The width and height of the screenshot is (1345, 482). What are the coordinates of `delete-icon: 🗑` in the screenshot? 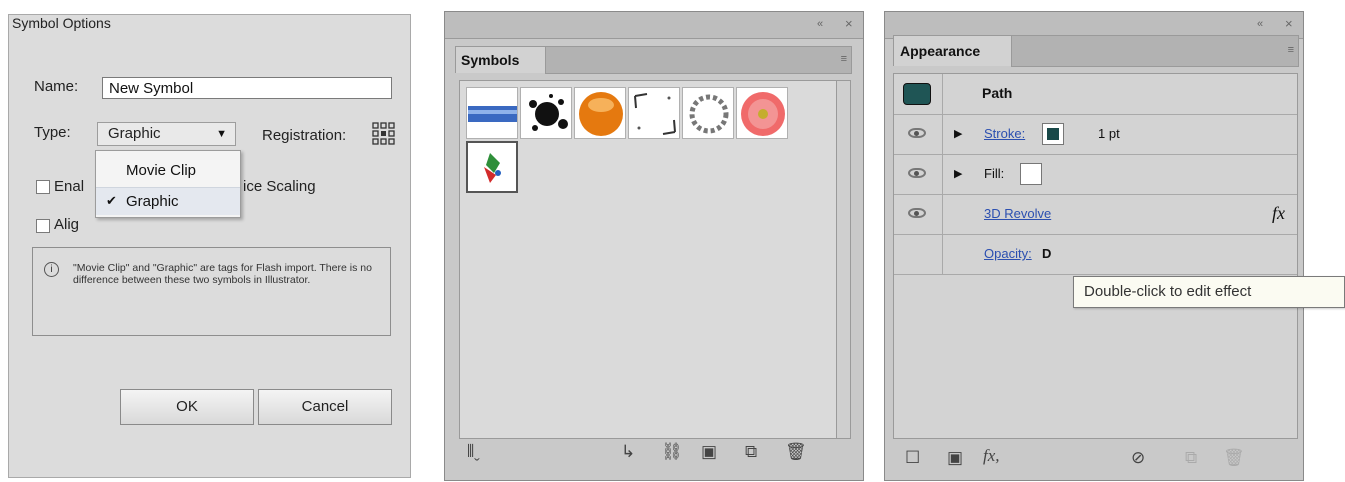 It's located at (796, 452).